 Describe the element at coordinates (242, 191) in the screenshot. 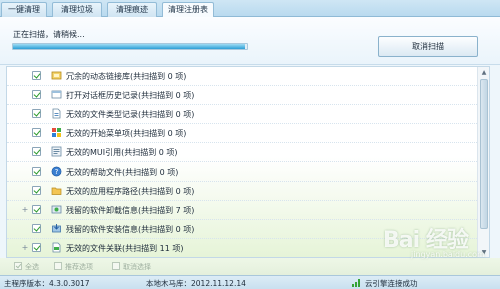

I see `list-item: 无效的应用程序路径(共扫描到 0 项)` at that location.